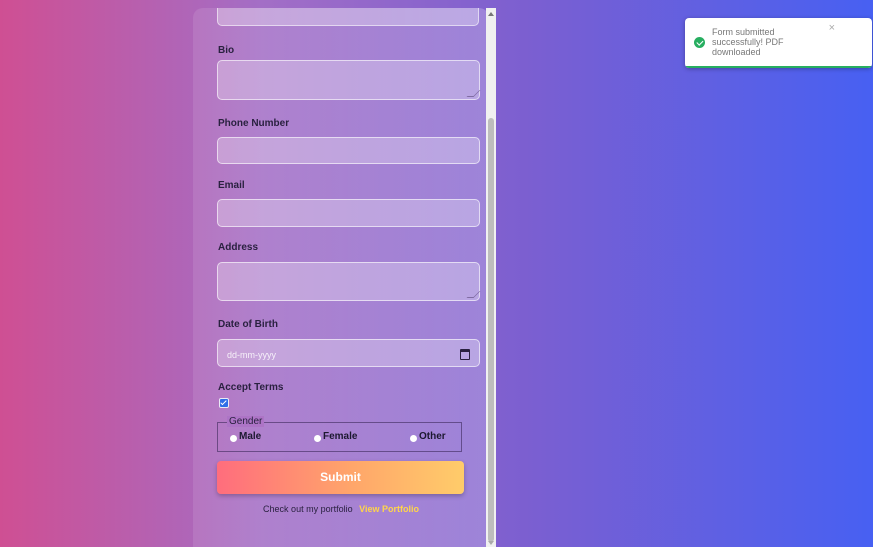 The width and height of the screenshot is (873, 547). I want to click on phone-input, so click(348, 150).